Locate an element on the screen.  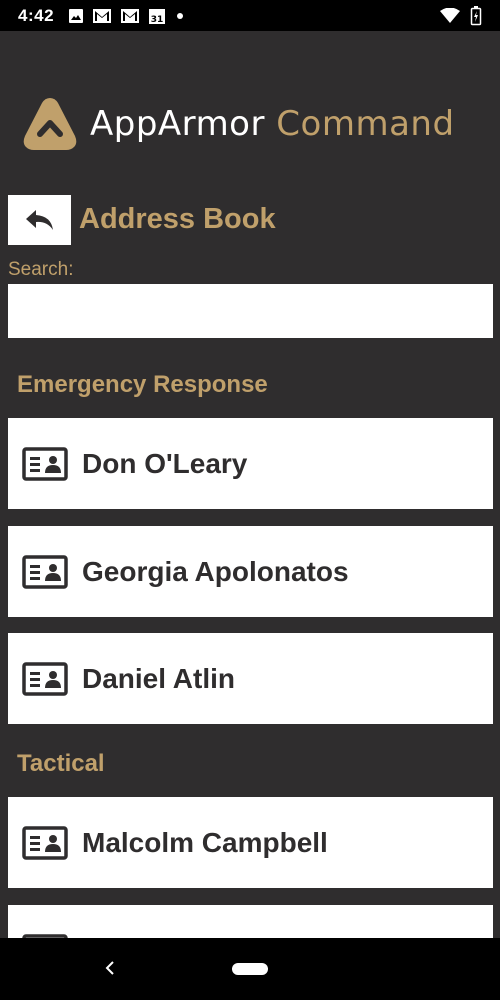
contact-name: Don O'Leary is located at coordinates (165, 463).